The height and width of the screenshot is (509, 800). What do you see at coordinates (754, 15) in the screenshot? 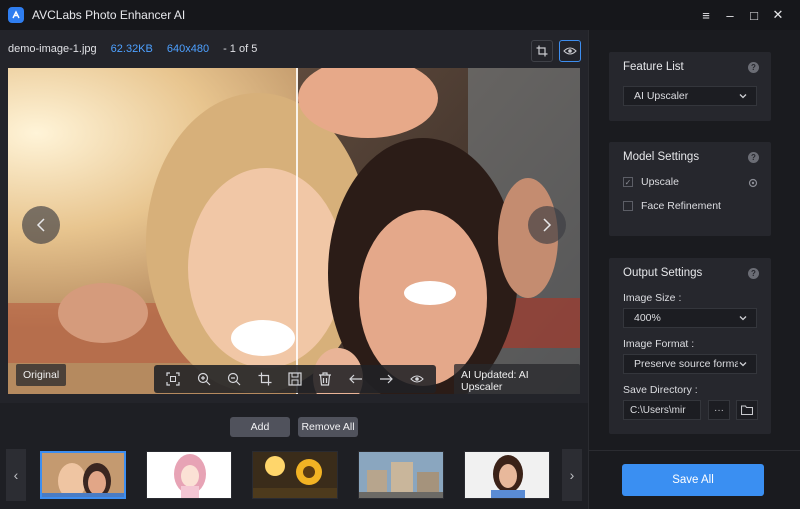
I see `maximize-button: □` at bounding box center [754, 15].